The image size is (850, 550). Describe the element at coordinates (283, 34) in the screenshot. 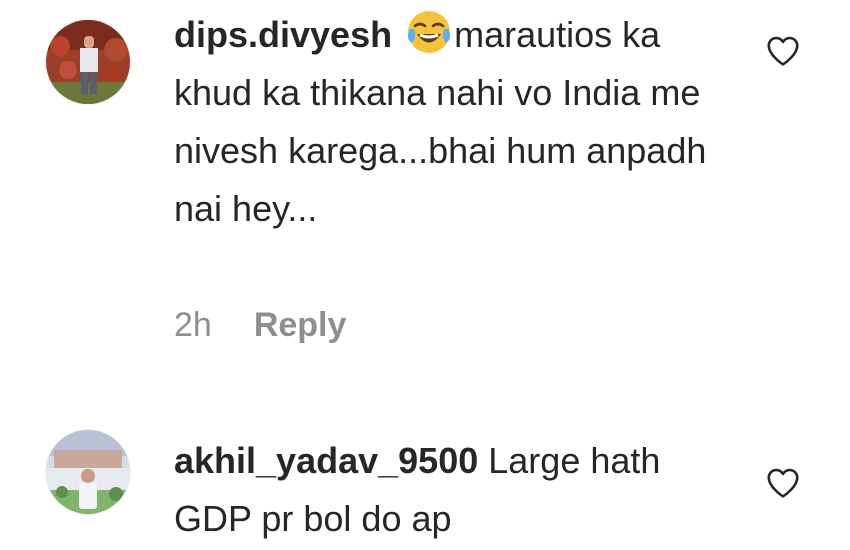

I see `comment-username: dips.divyesh` at that location.